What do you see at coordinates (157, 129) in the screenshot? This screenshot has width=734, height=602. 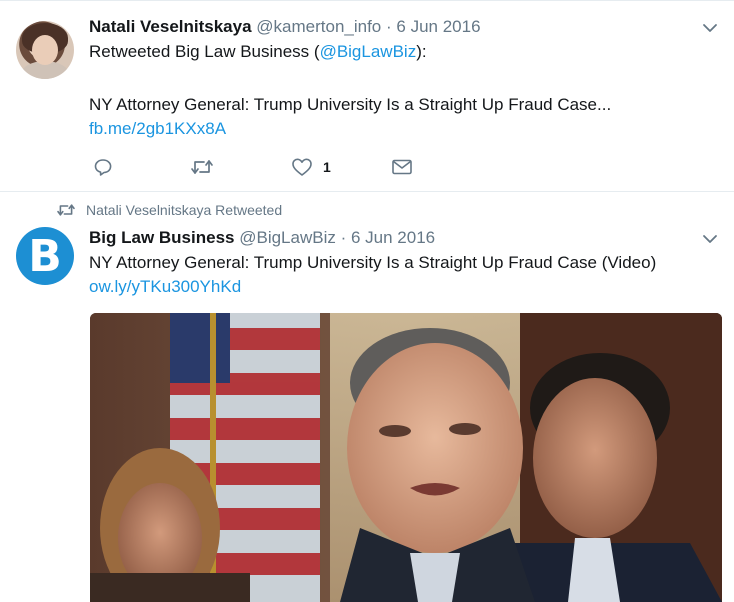 I see `tweet-link: fb.me/2gb1KXx8A` at bounding box center [157, 129].